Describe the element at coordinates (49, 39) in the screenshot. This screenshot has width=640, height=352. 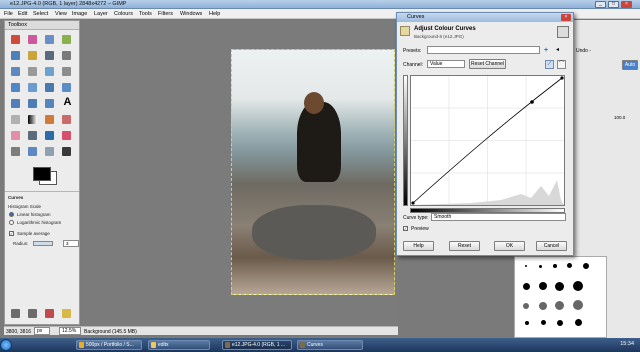
I see `free-select-icon` at that location.